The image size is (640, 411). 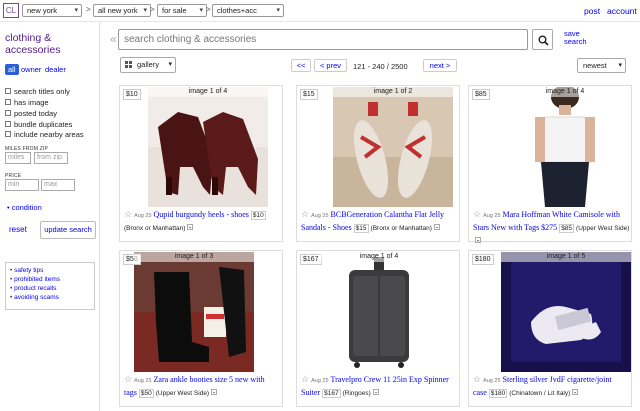 I want to click on sort-label: newest, so click(x=595, y=65).